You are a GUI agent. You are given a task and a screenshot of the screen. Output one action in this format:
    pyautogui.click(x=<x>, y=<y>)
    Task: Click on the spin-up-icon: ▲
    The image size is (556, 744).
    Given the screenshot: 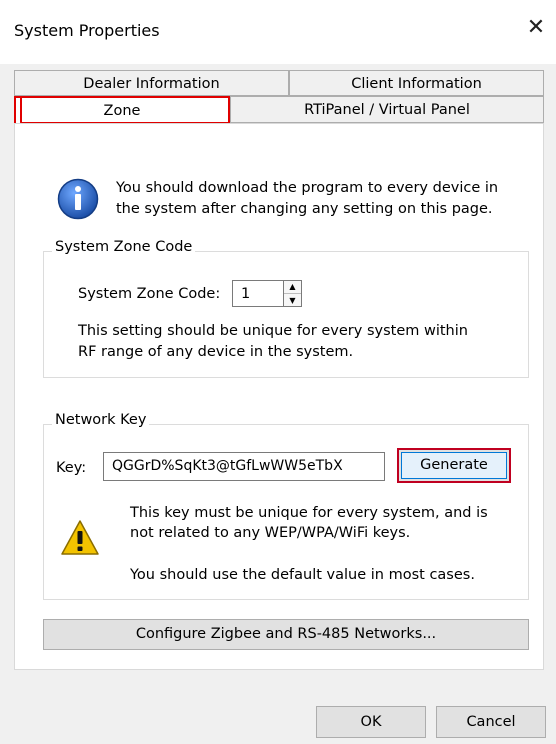 What is the action you would take?
    pyautogui.click(x=292, y=287)
    